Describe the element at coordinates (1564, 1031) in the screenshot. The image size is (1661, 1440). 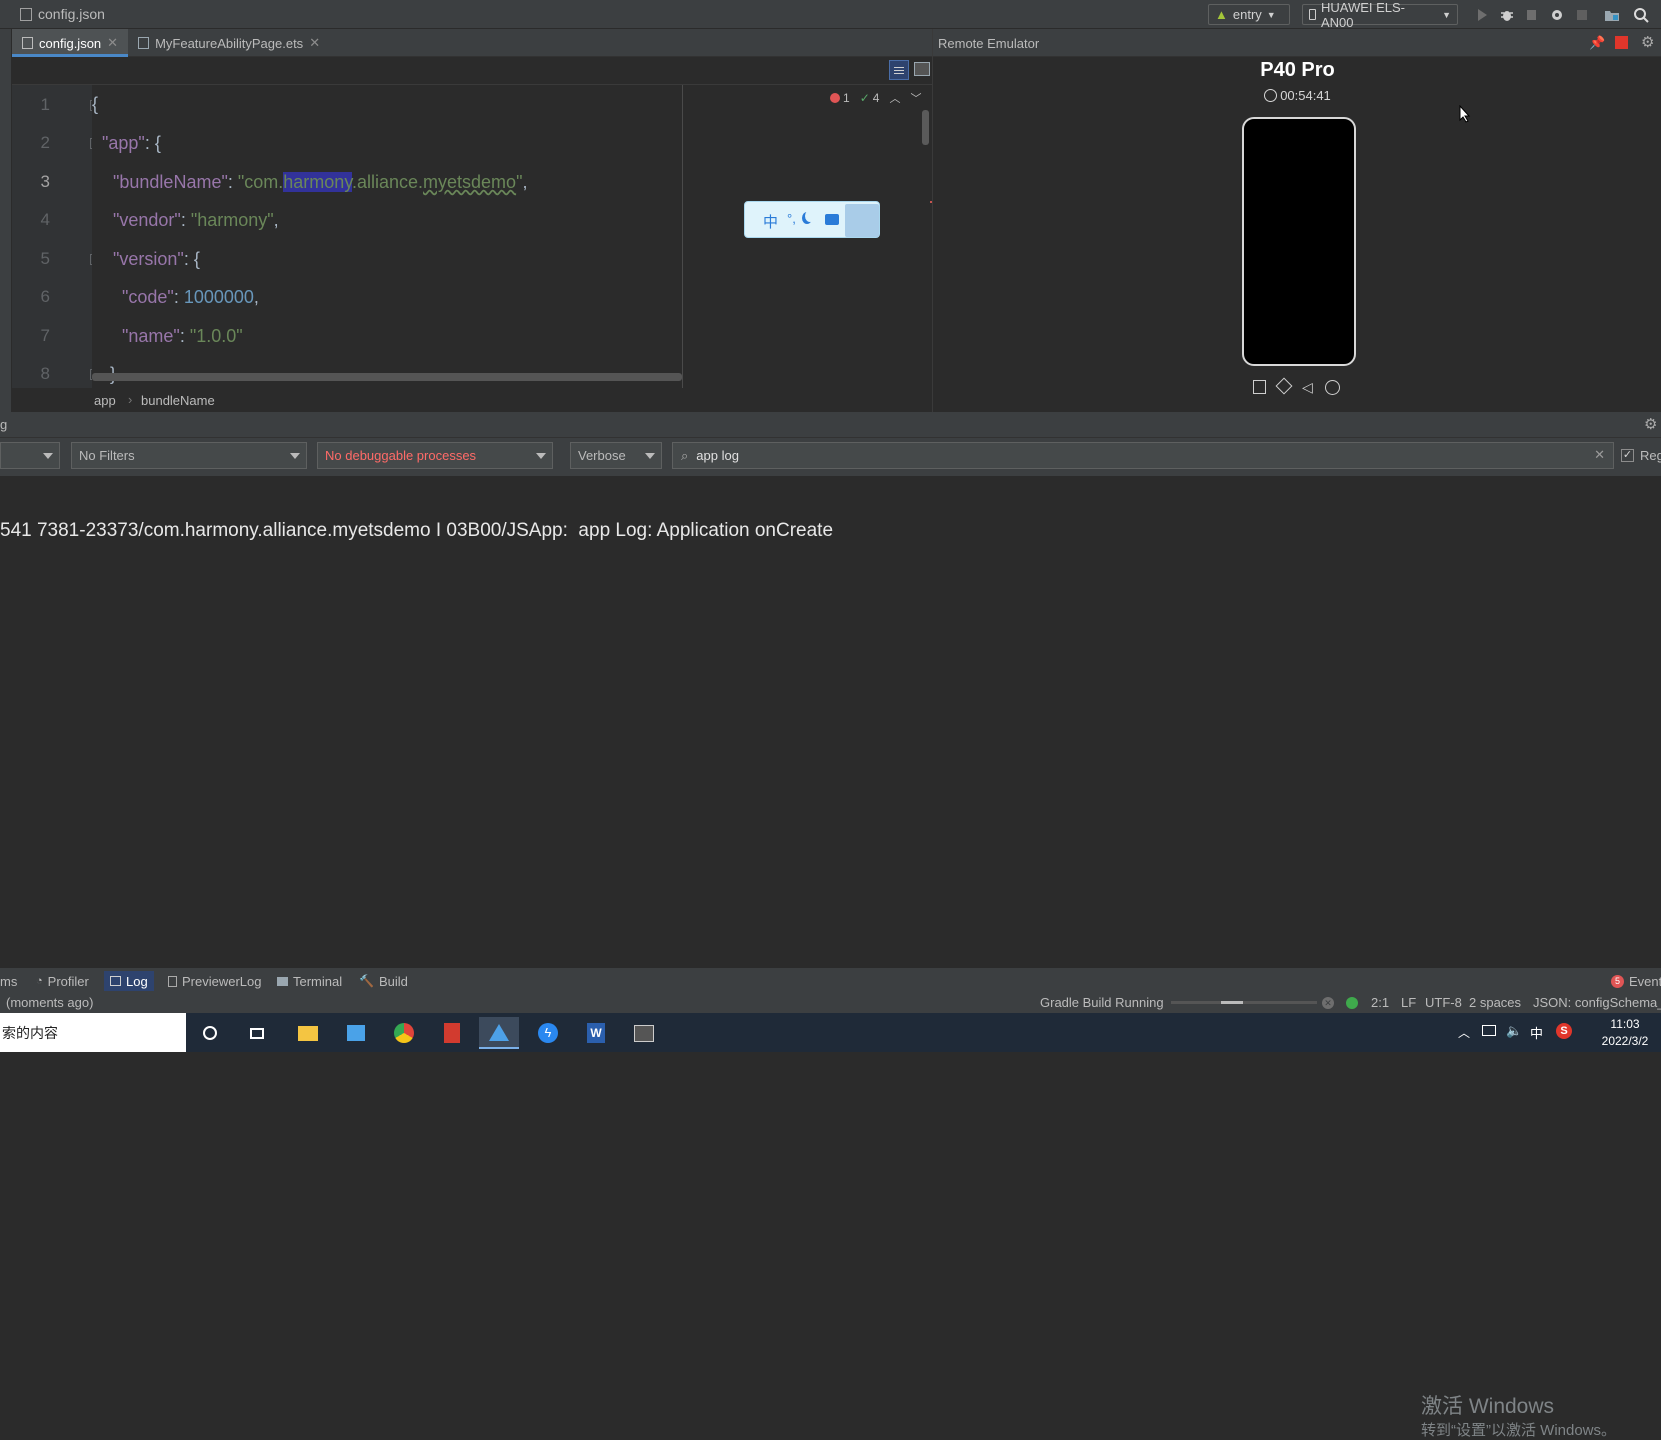
I see `sogou-ime-icon: S` at that location.